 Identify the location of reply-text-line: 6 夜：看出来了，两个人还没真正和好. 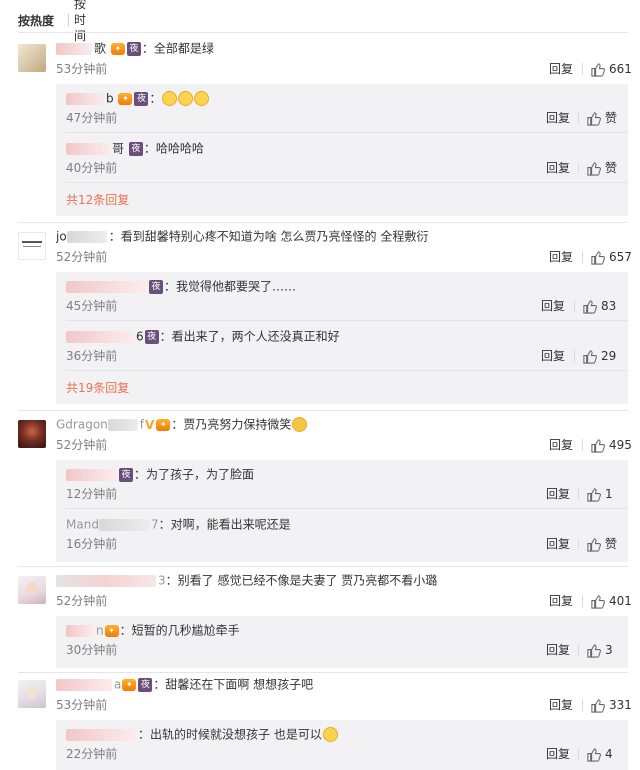
(342, 336).